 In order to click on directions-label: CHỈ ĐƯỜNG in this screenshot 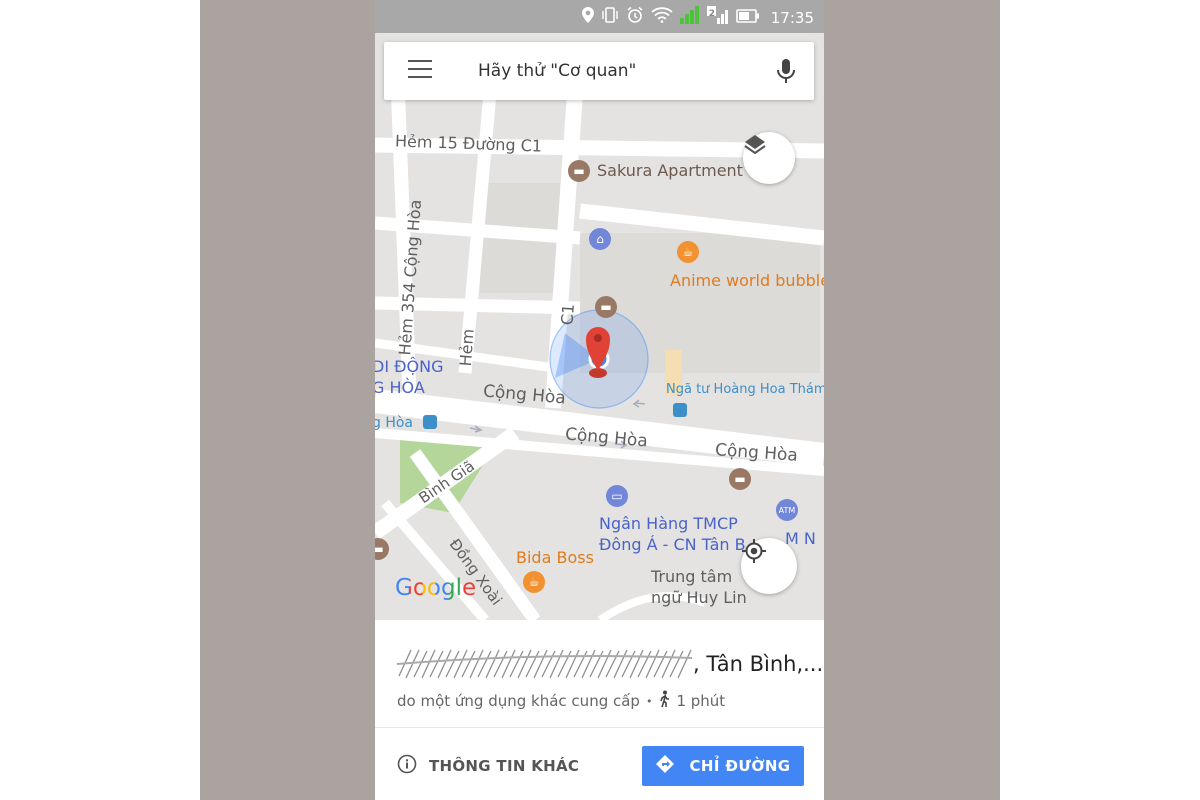, I will do `click(740, 766)`.